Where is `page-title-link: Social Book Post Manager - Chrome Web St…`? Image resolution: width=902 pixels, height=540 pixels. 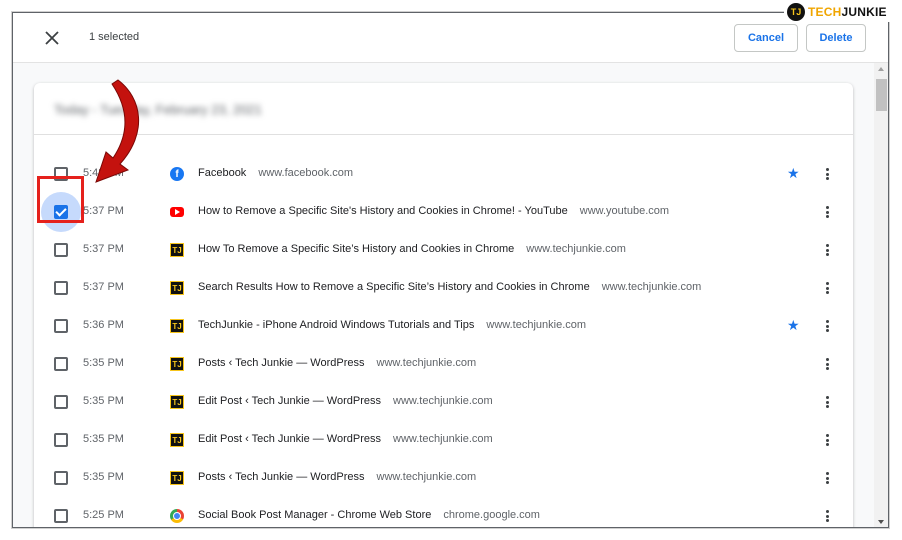 page-title-link: Social Book Post Manager - Chrome Web St… is located at coordinates (369, 515).